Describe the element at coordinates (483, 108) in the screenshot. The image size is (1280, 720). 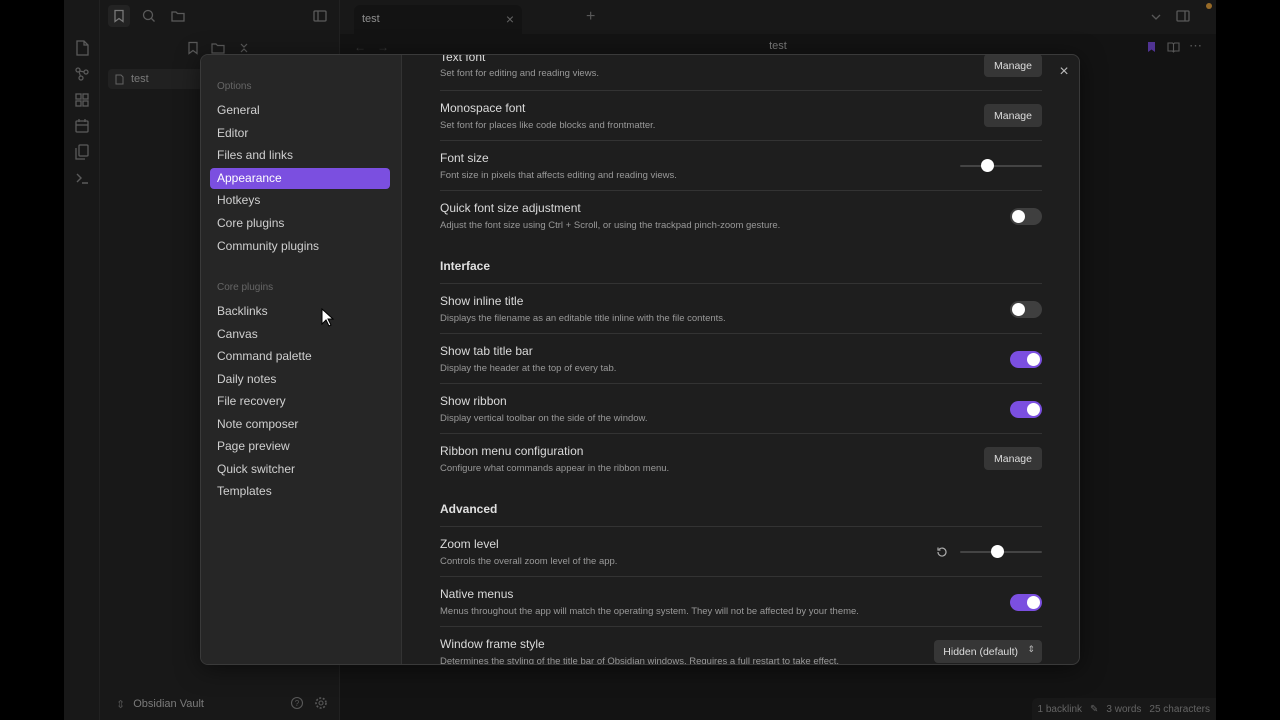
I see `setting-name: Monospace font` at that location.